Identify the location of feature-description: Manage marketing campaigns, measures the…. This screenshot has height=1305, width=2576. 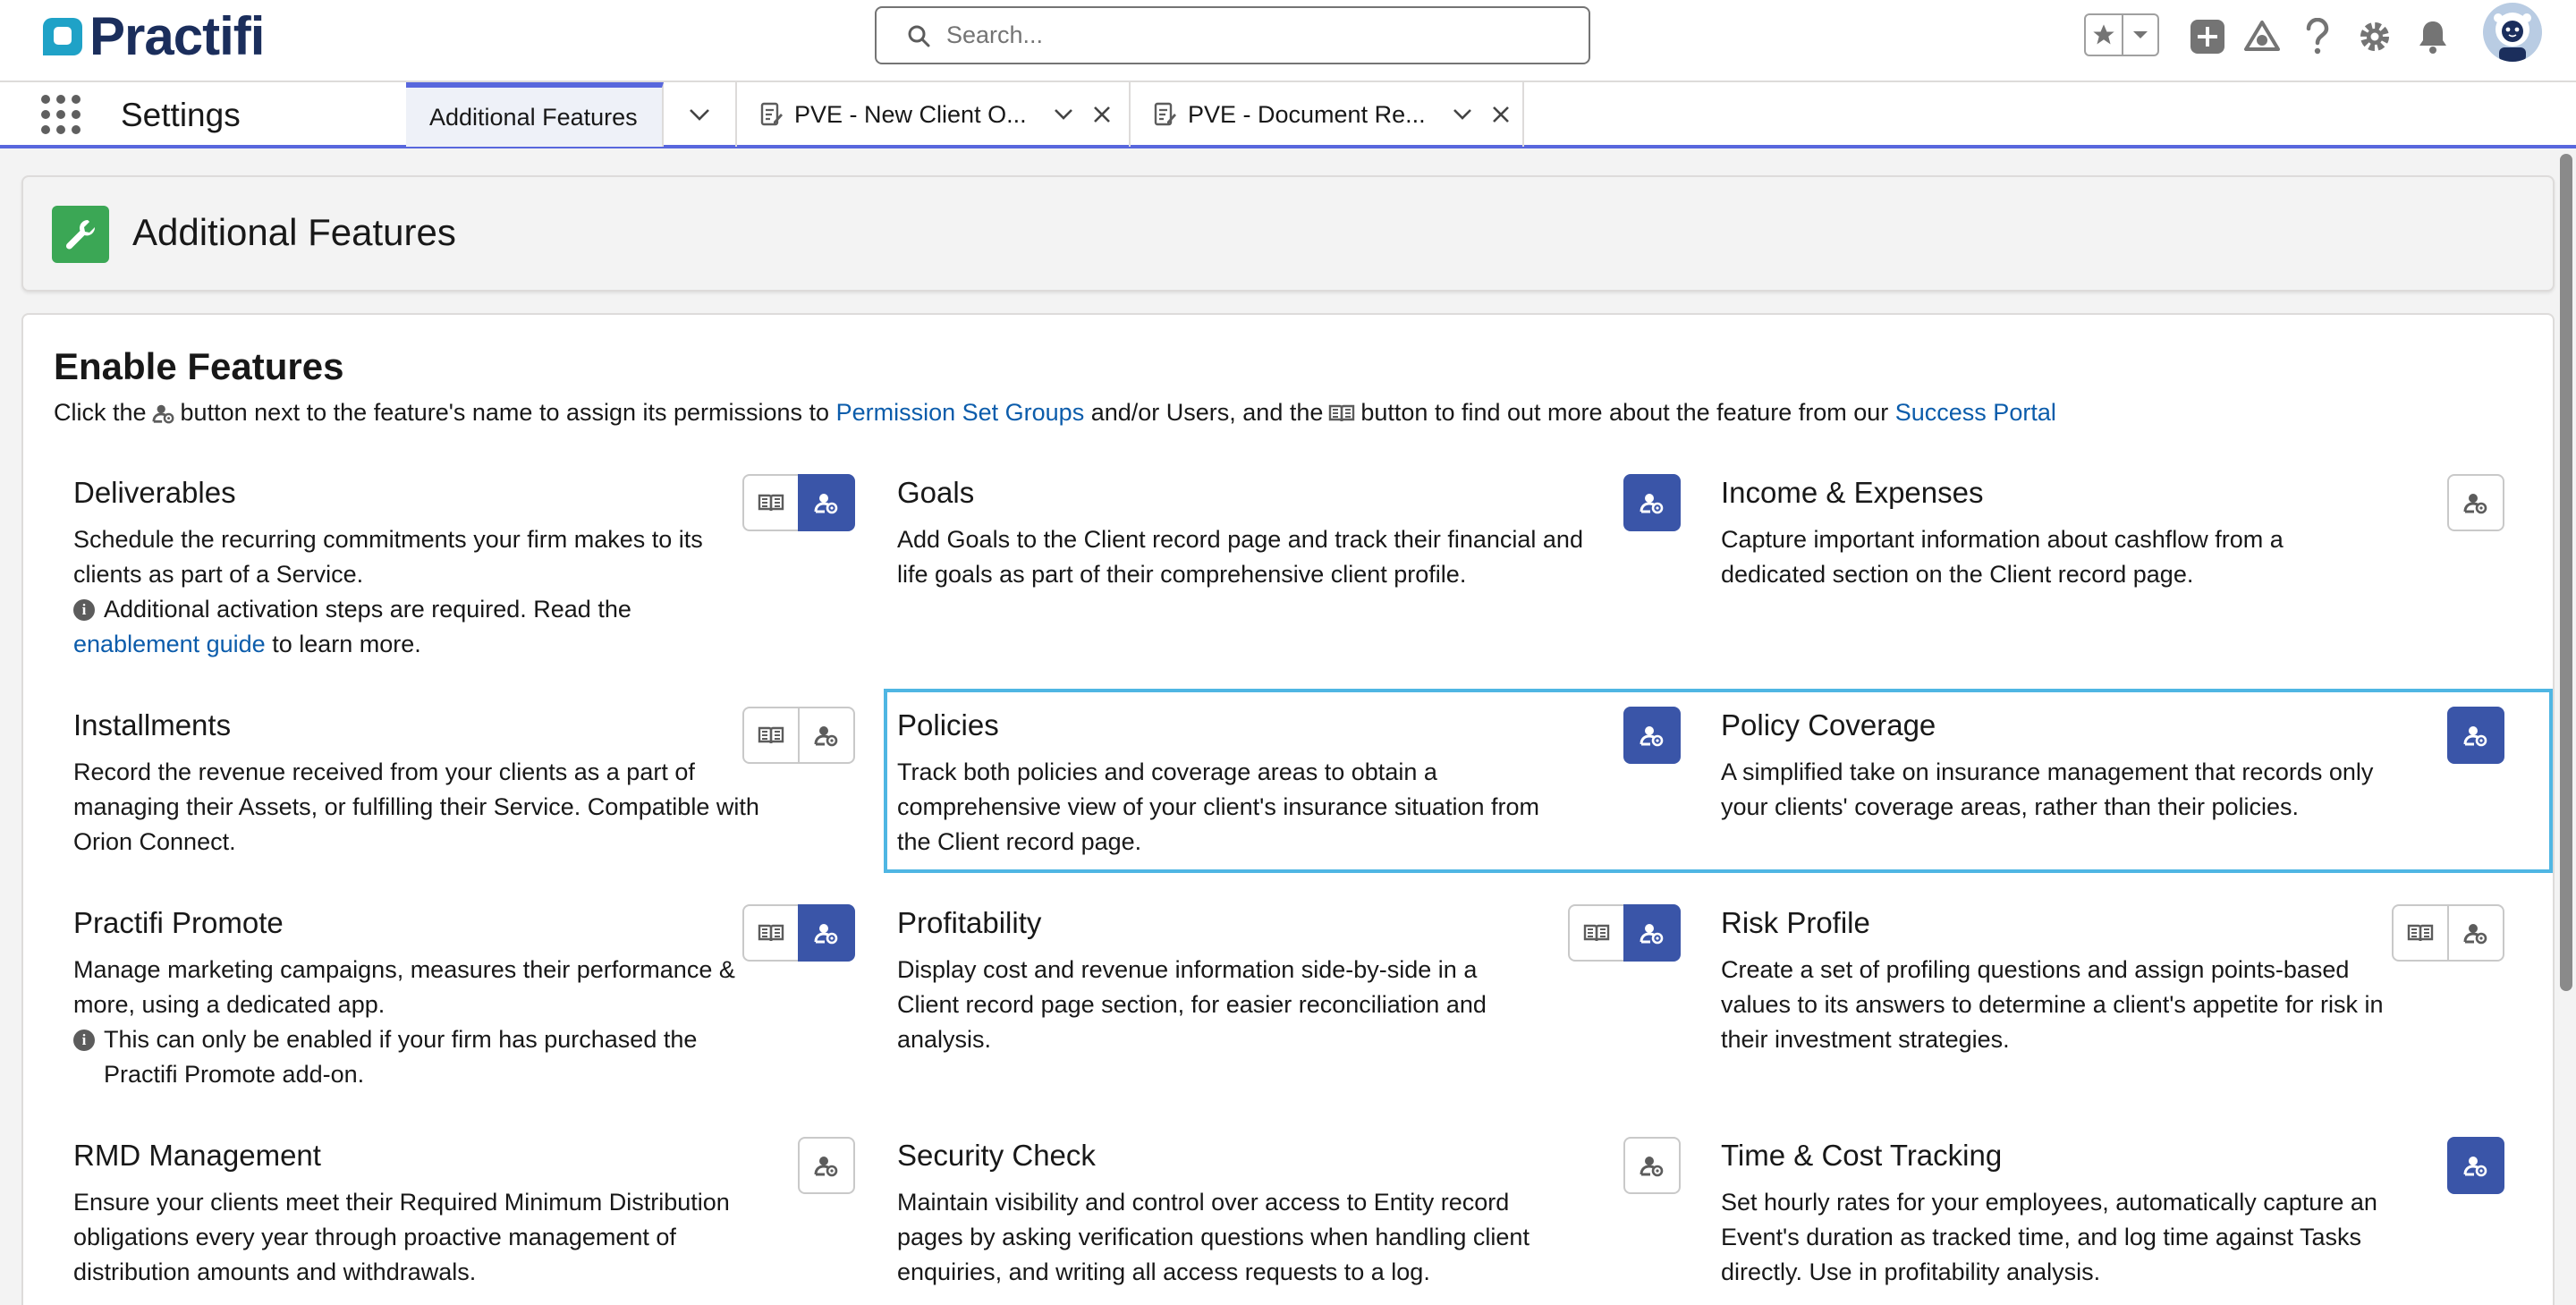
(417, 1022).